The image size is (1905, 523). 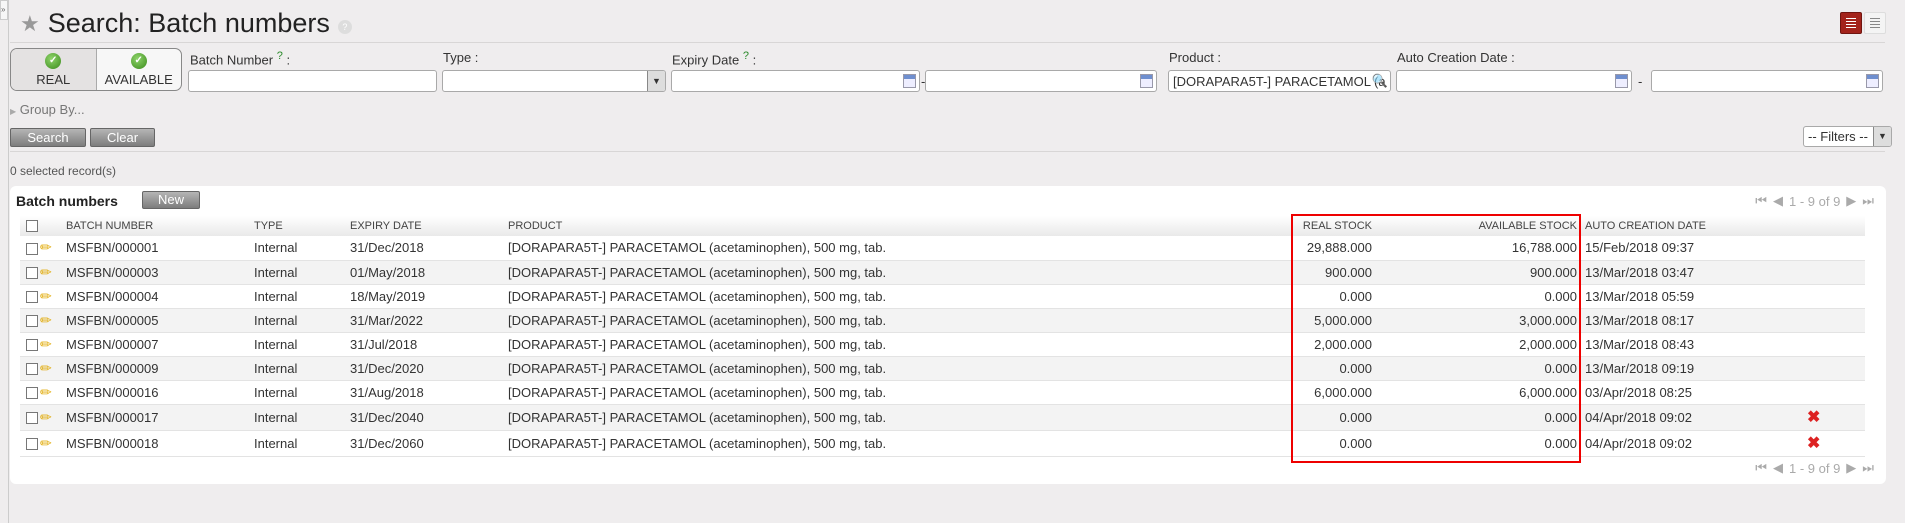 What do you see at coordinates (1320, 226) in the screenshot?
I see `col-real-stock: REAL STOCK` at bounding box center [1320, 226].